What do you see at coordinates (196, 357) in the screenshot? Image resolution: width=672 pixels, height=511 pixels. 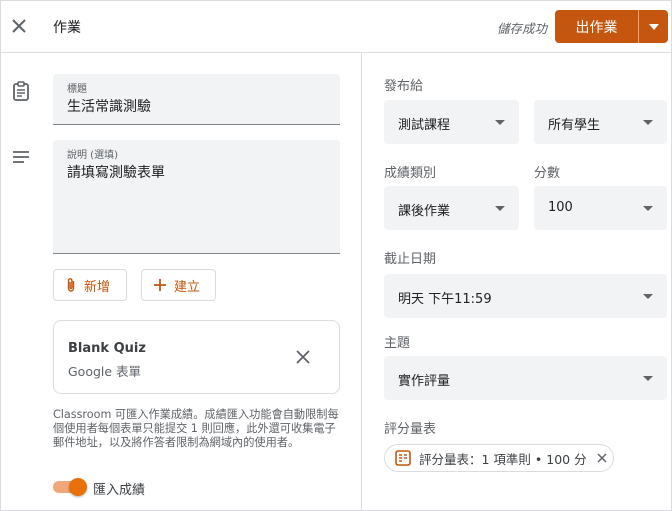 I see `attachment-card: Blank Quiz Google 表單` at bounding box center [196, 357].